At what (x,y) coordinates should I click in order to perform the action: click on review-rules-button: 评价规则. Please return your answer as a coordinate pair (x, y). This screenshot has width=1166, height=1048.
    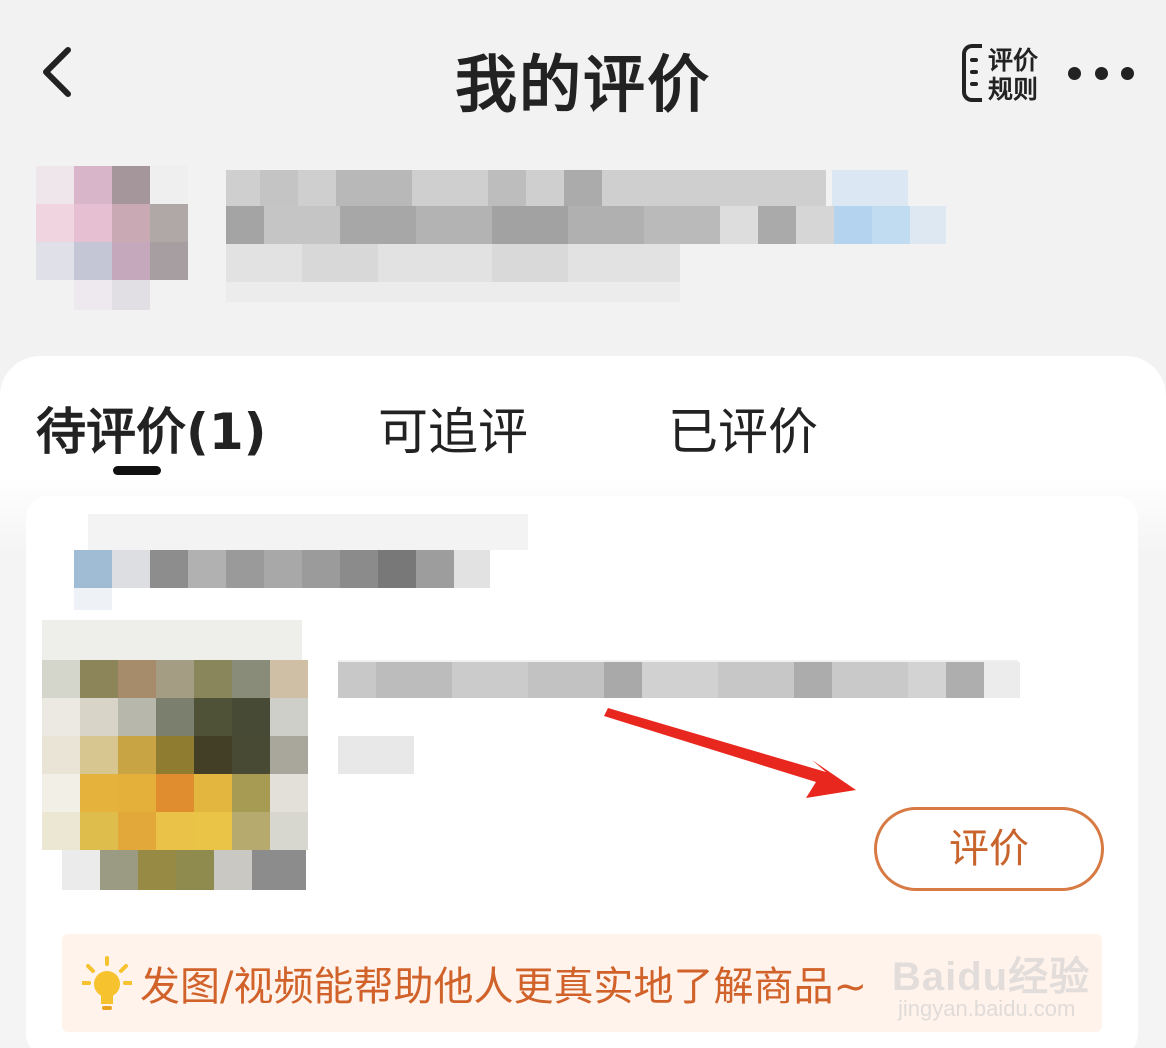
    Looking at the image, I should click on (1001, 73).